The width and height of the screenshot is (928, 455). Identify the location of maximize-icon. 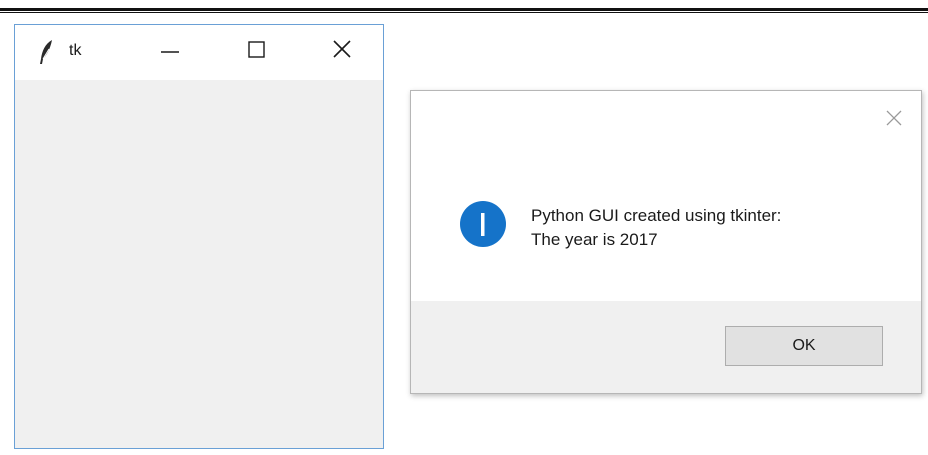
(256, 50).